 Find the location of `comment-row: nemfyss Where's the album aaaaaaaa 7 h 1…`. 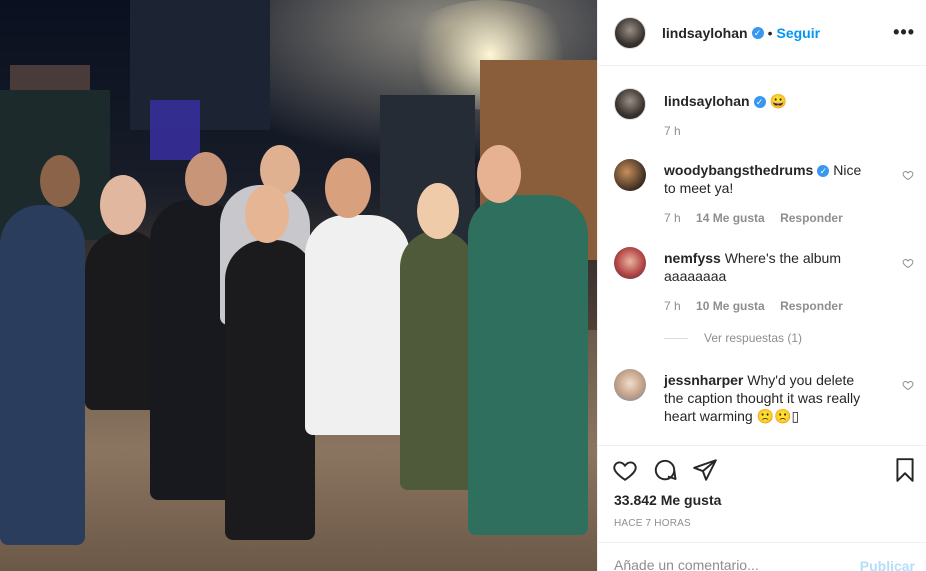

comment-row: nemfyss Where's the album aaaaaaaa 7 h 1… is located at coordinates (764, 282).